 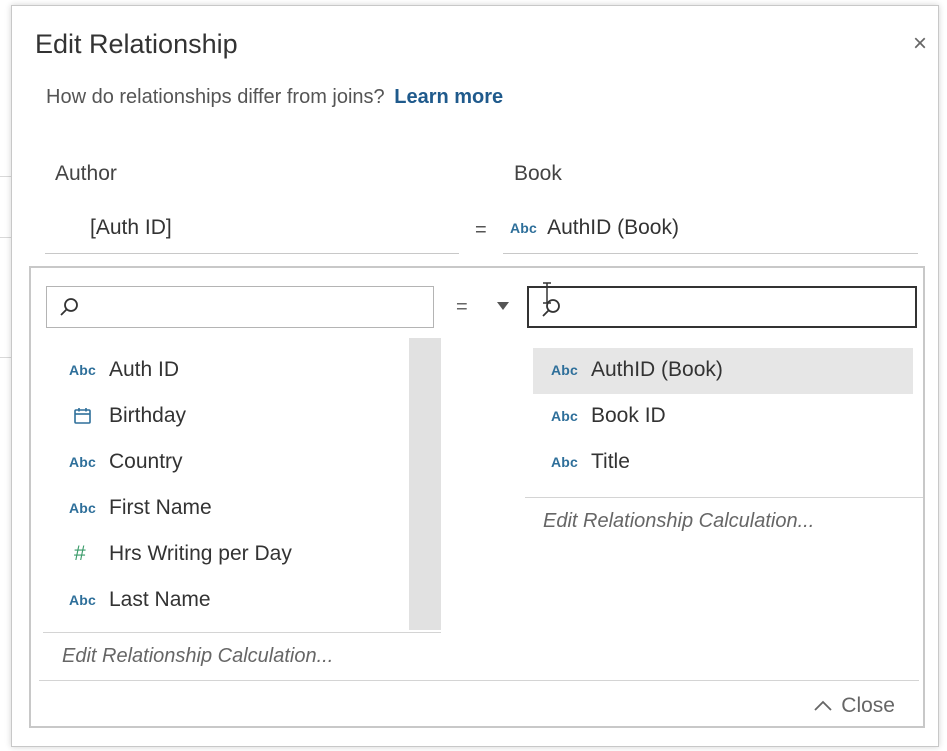 I want to click on right-relationship-field: Abc AuthID (Book), so click(x=710, y=229).